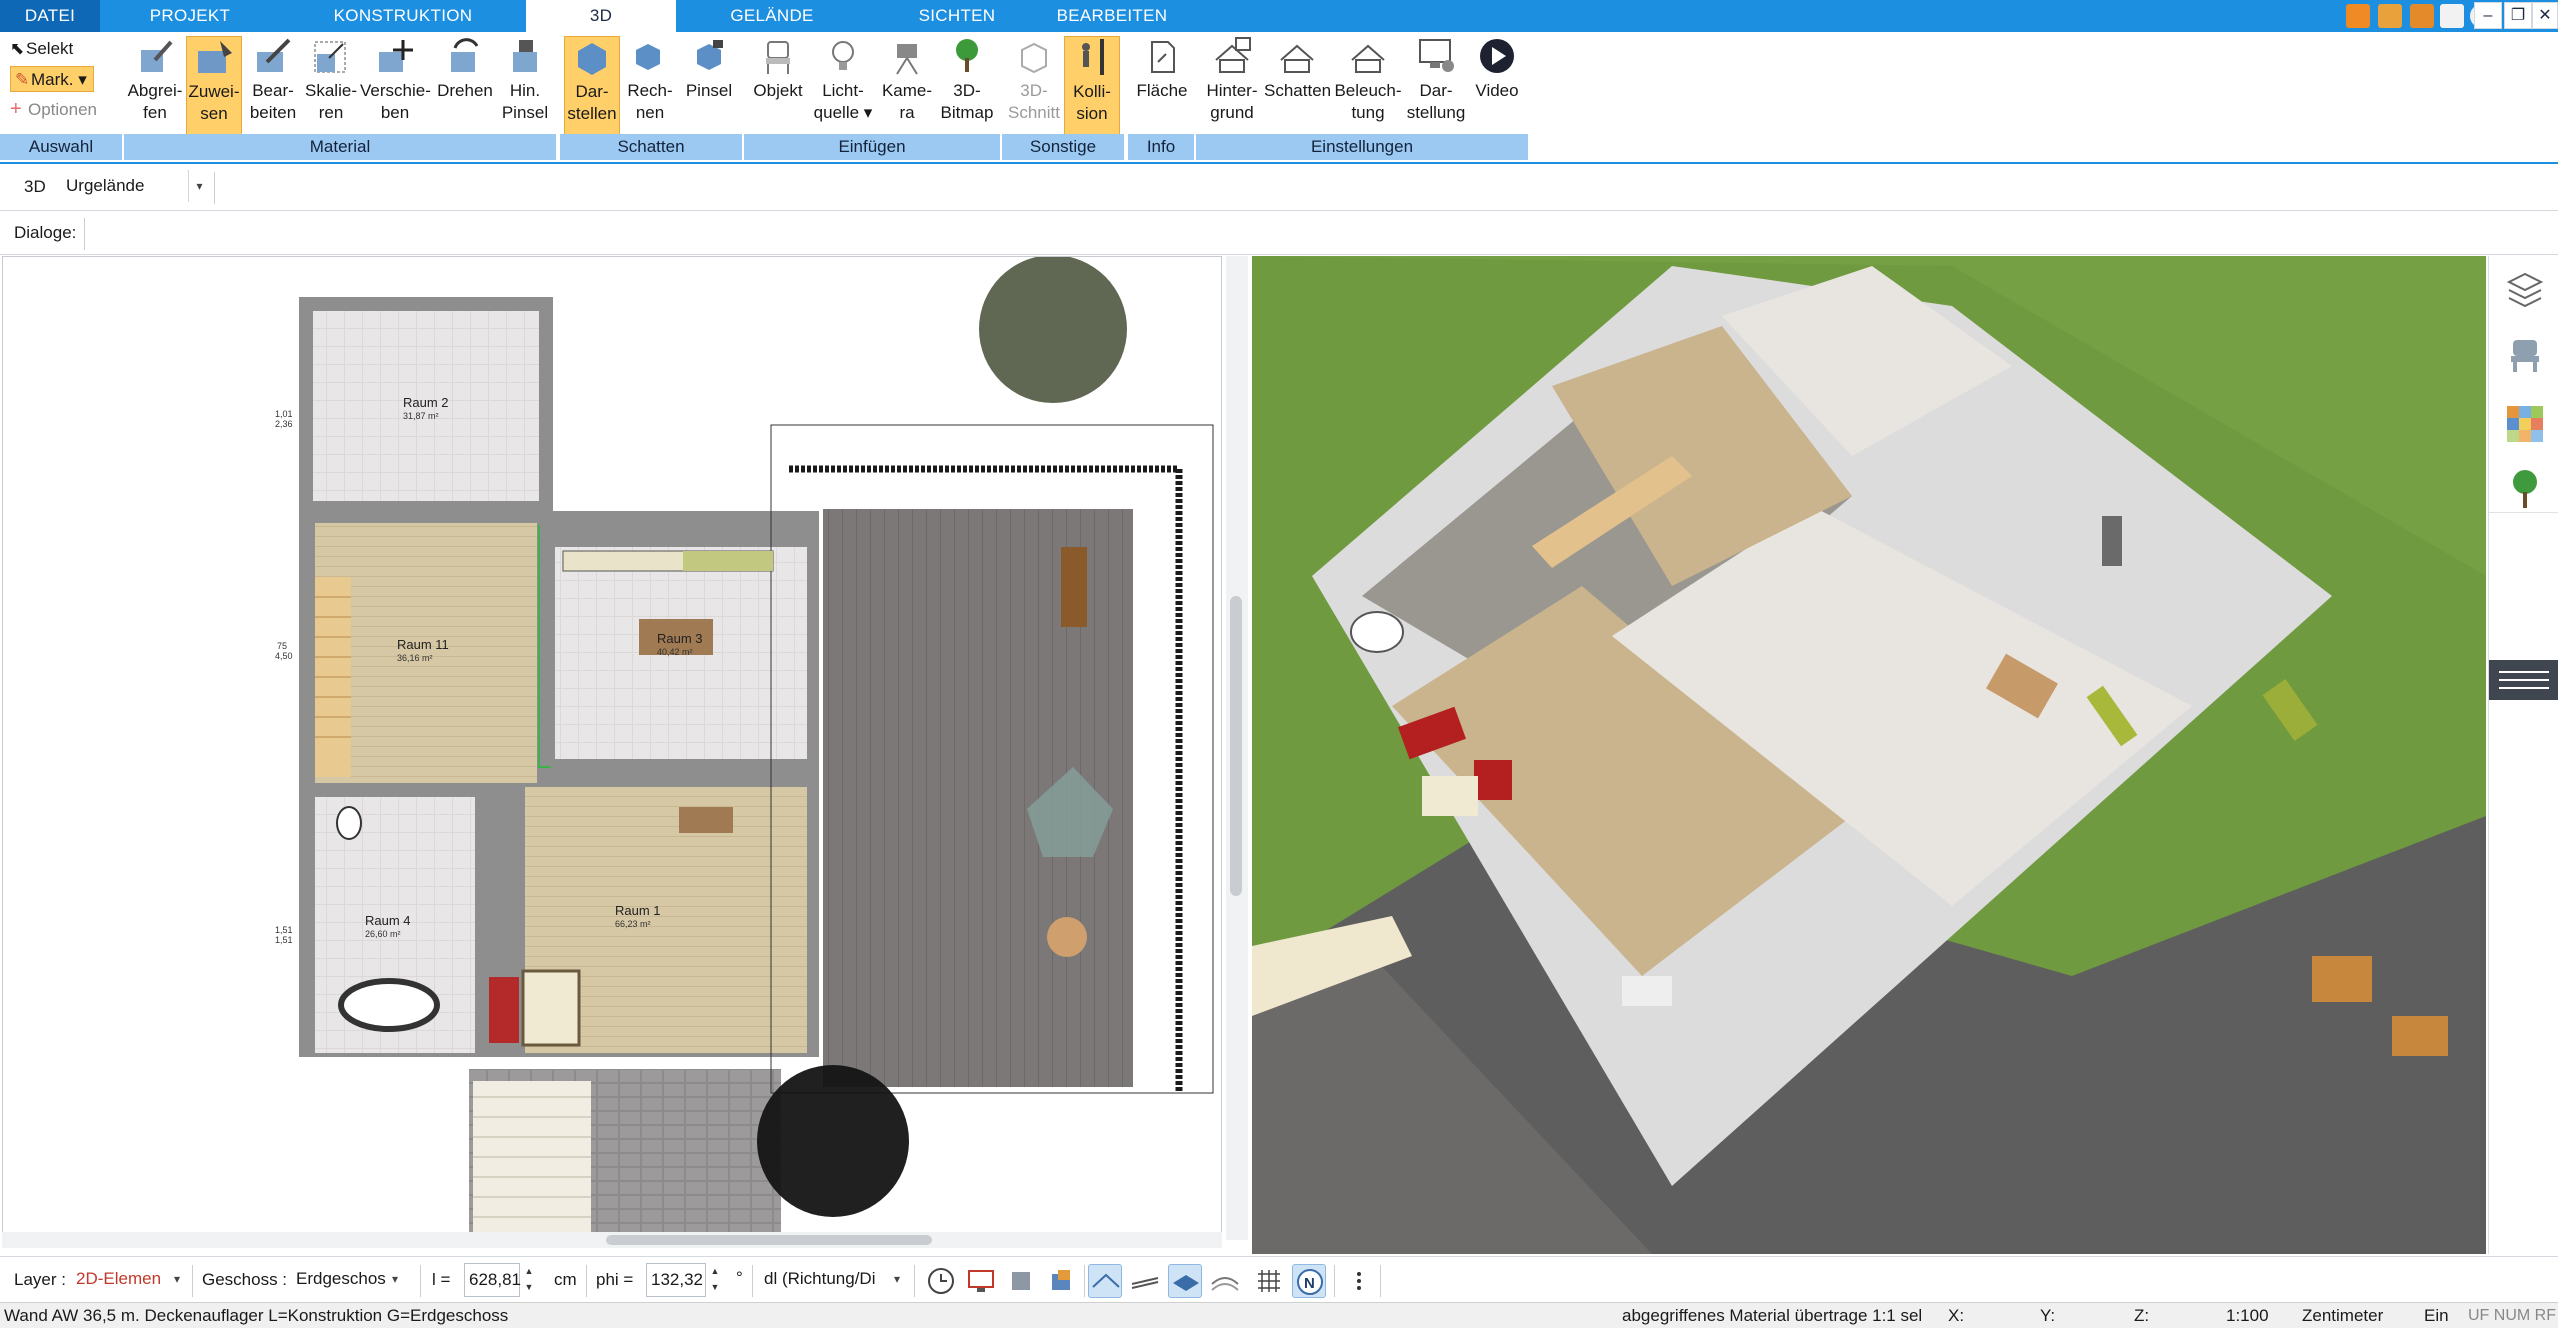 The height and width of the screenshot is (1329, 2558). What do you see at coordinates (1161, 147) in the screenshot?
I see `group-info: Info` at bounding box center [1161, 147].